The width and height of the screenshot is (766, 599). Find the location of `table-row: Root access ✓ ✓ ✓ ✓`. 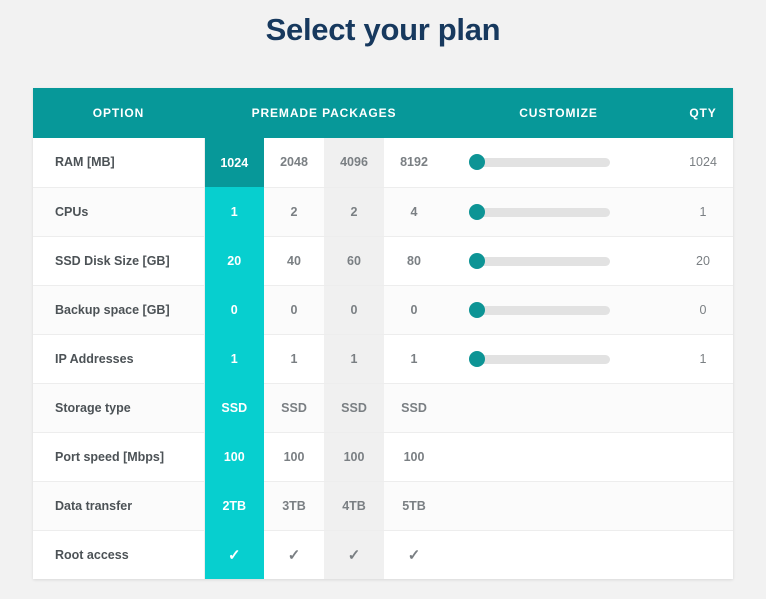

table-row: Root access ✓ ✓ ✓ ✓ is located at coordinates (383, 554).